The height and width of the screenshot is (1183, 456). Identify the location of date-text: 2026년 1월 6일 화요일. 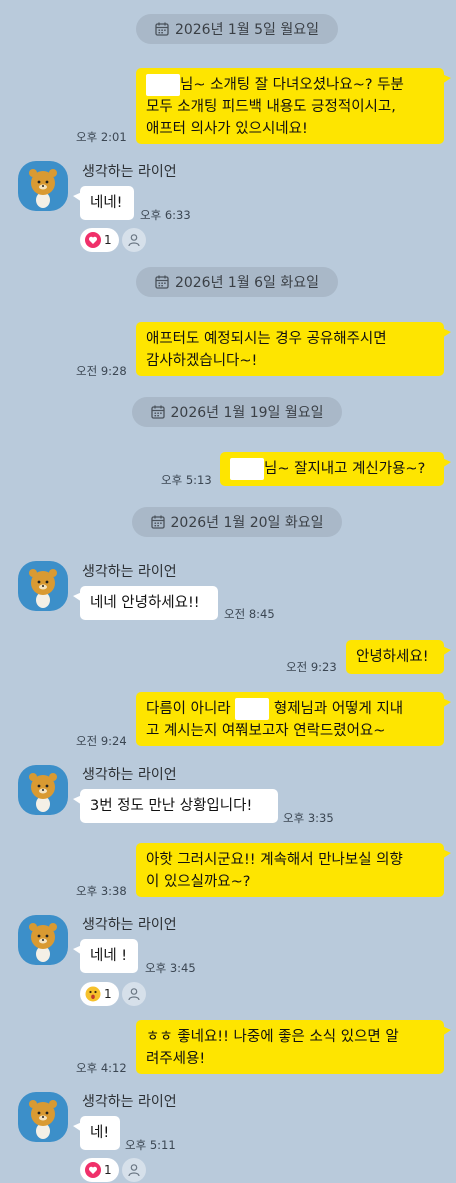
(247, 283).